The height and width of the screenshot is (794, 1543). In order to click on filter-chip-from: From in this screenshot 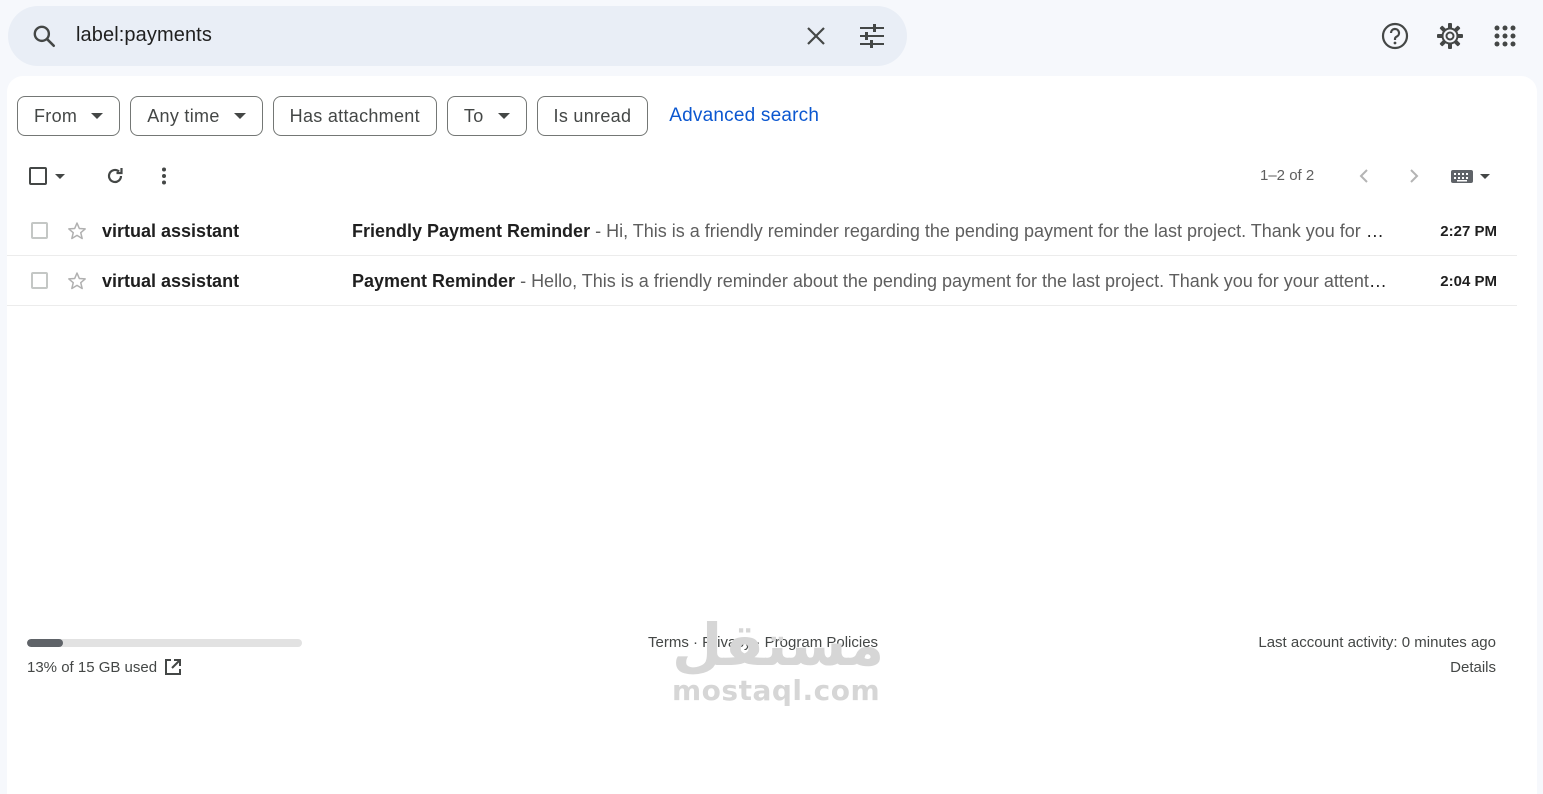, I will do `click(69, 116)`.